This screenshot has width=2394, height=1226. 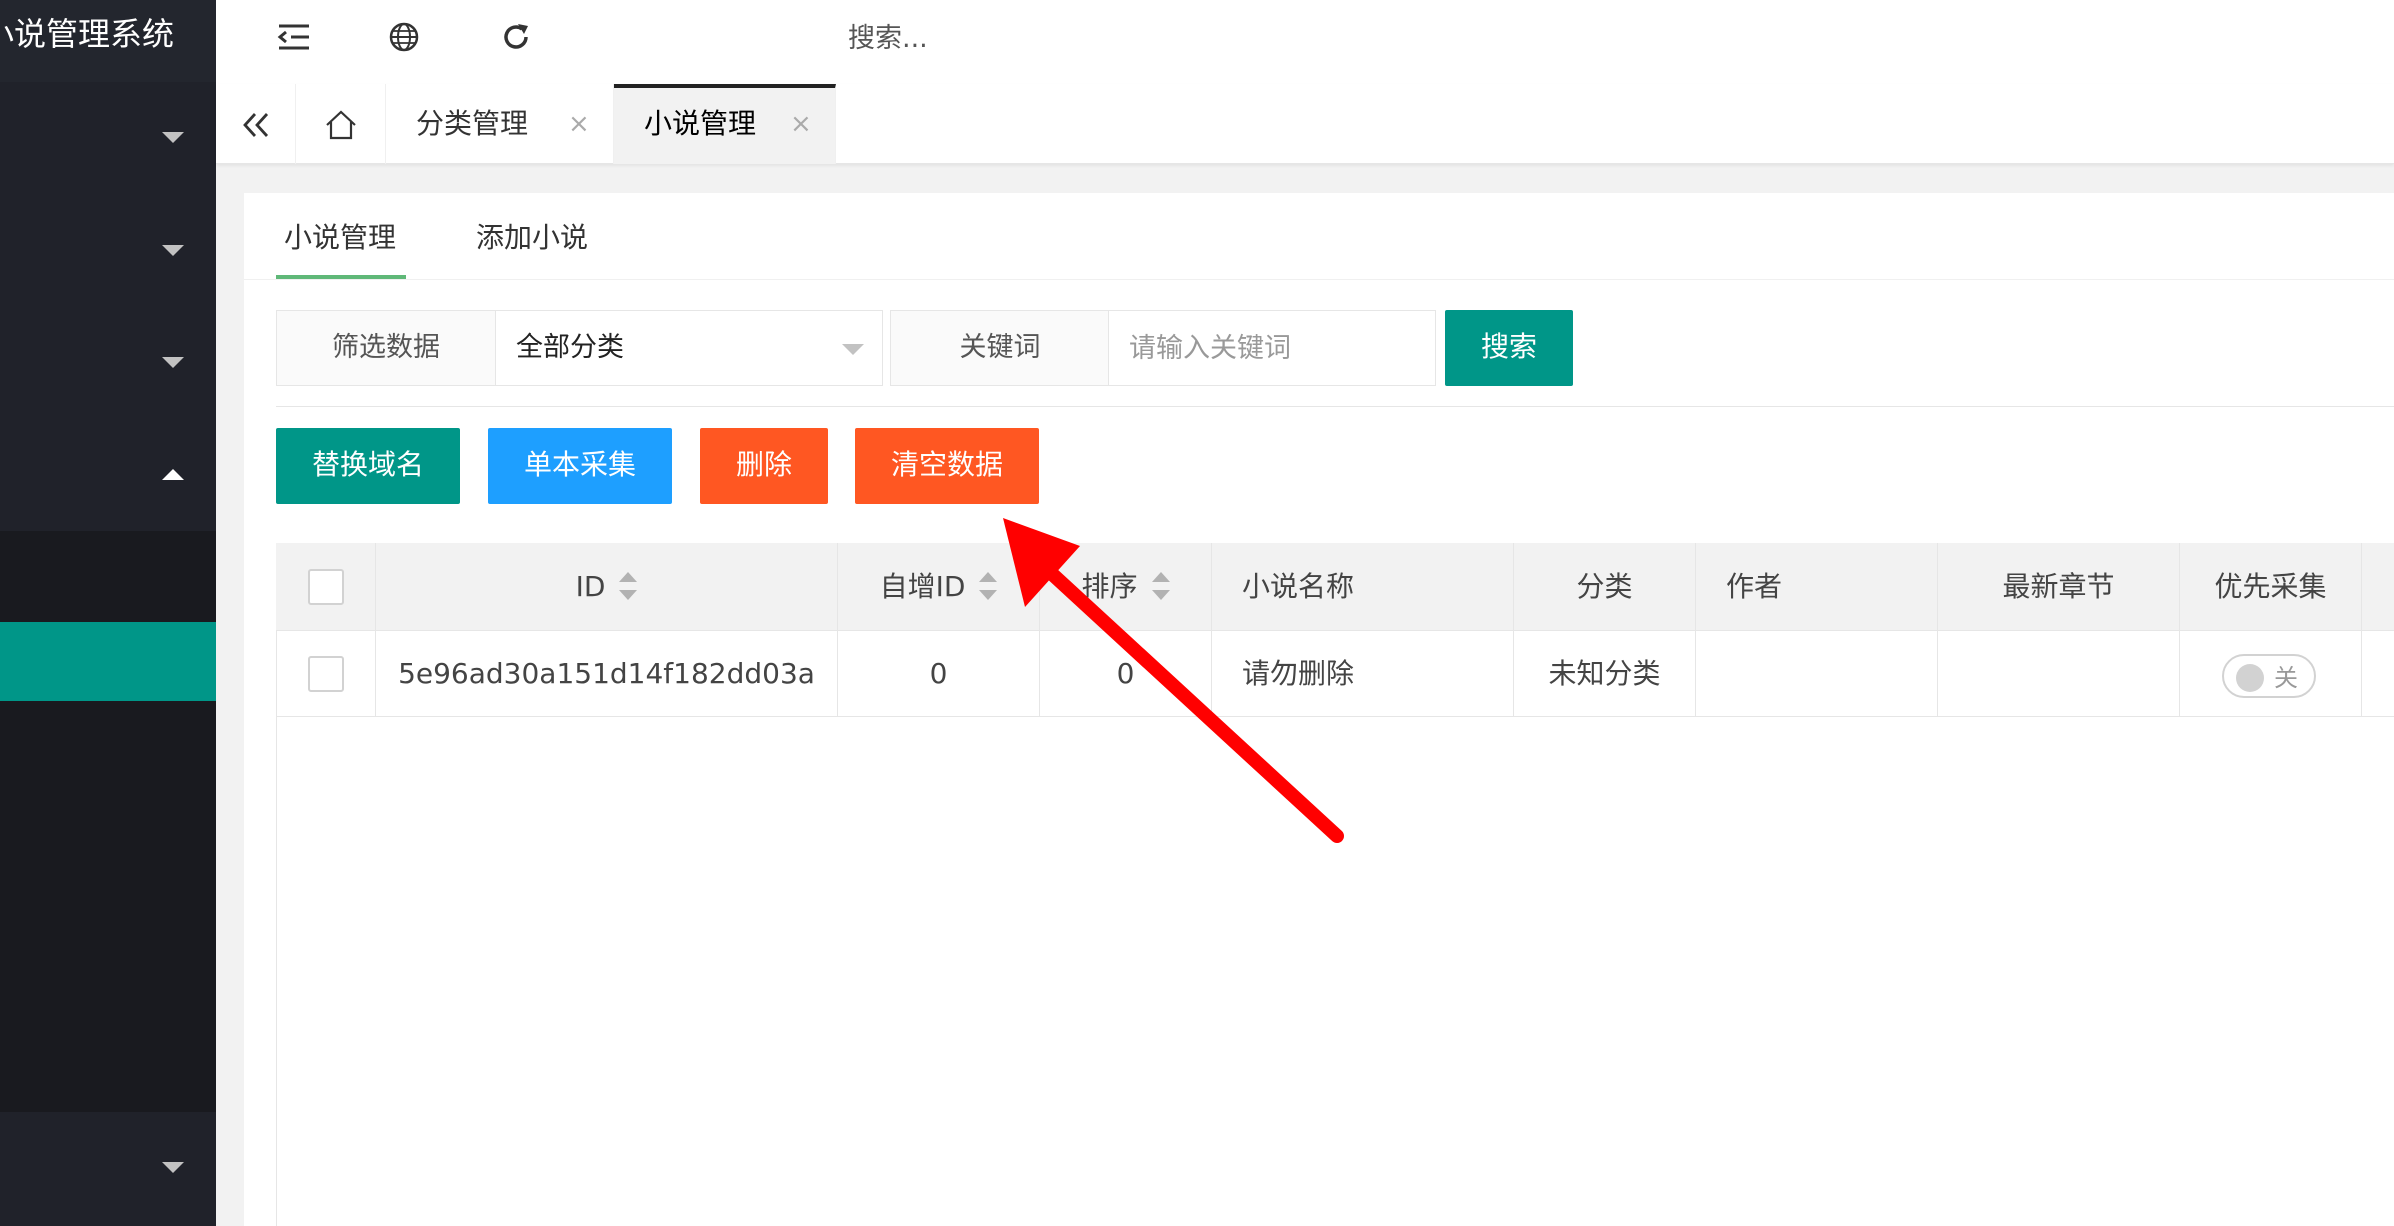 What do you see at coordinates (341, 277) in the screenshot?
I see `subtab-active-indicator` at bounding box center [341, 277].